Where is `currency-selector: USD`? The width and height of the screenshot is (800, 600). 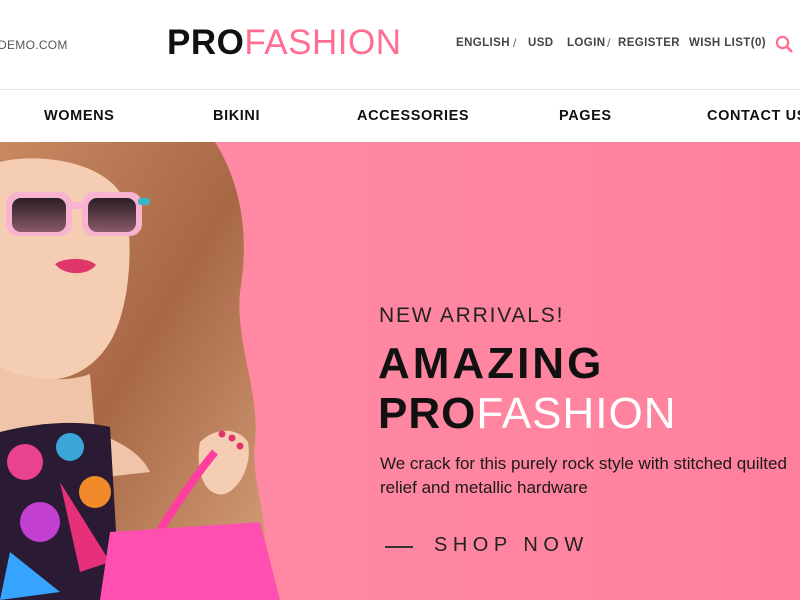
currency-selector: USD is located at coordinates (540, 43).